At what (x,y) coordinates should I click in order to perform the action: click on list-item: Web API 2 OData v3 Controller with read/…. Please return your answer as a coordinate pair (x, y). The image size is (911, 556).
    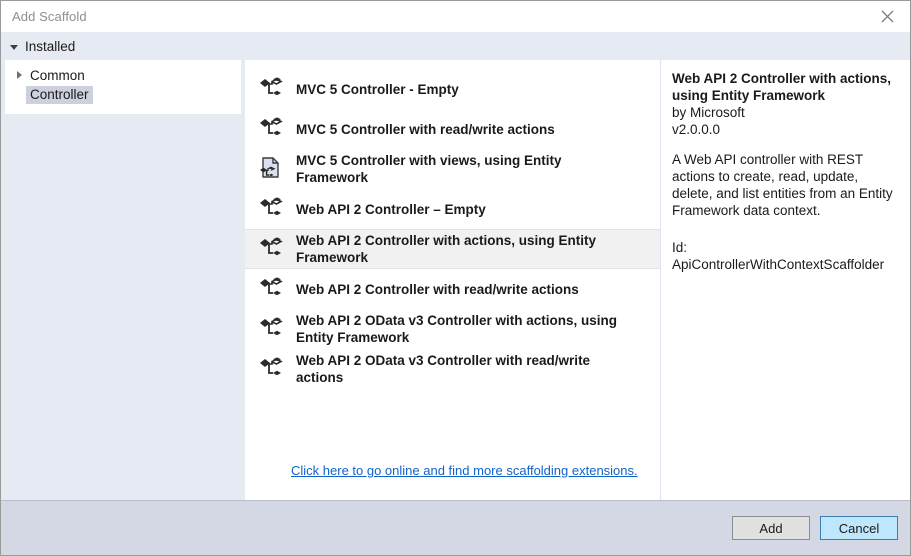
    Looking at the image, I should click on (452, 369).